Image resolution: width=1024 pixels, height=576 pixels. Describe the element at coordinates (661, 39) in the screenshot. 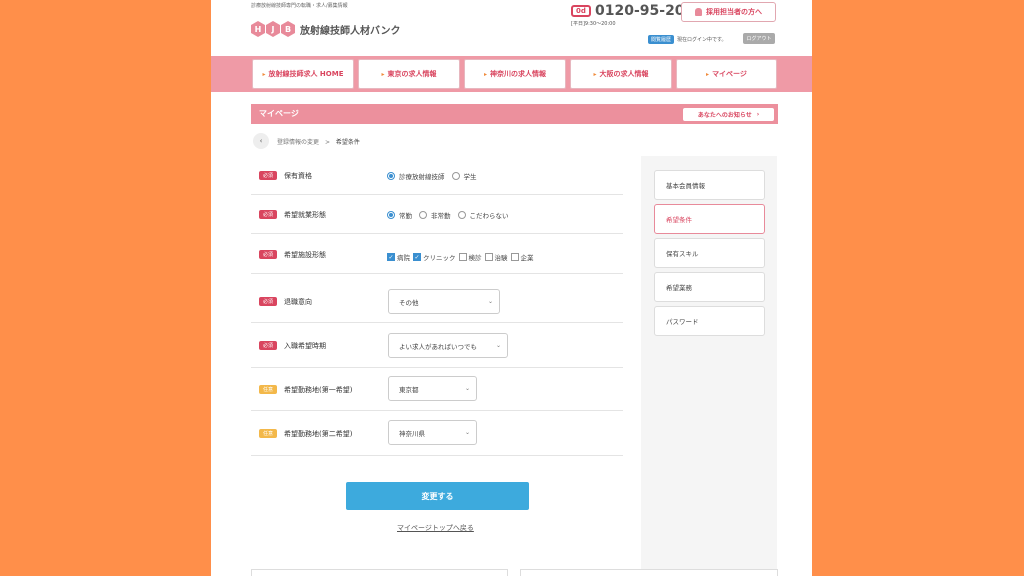

I see `history-badge: 閲覧履歴` at that location.